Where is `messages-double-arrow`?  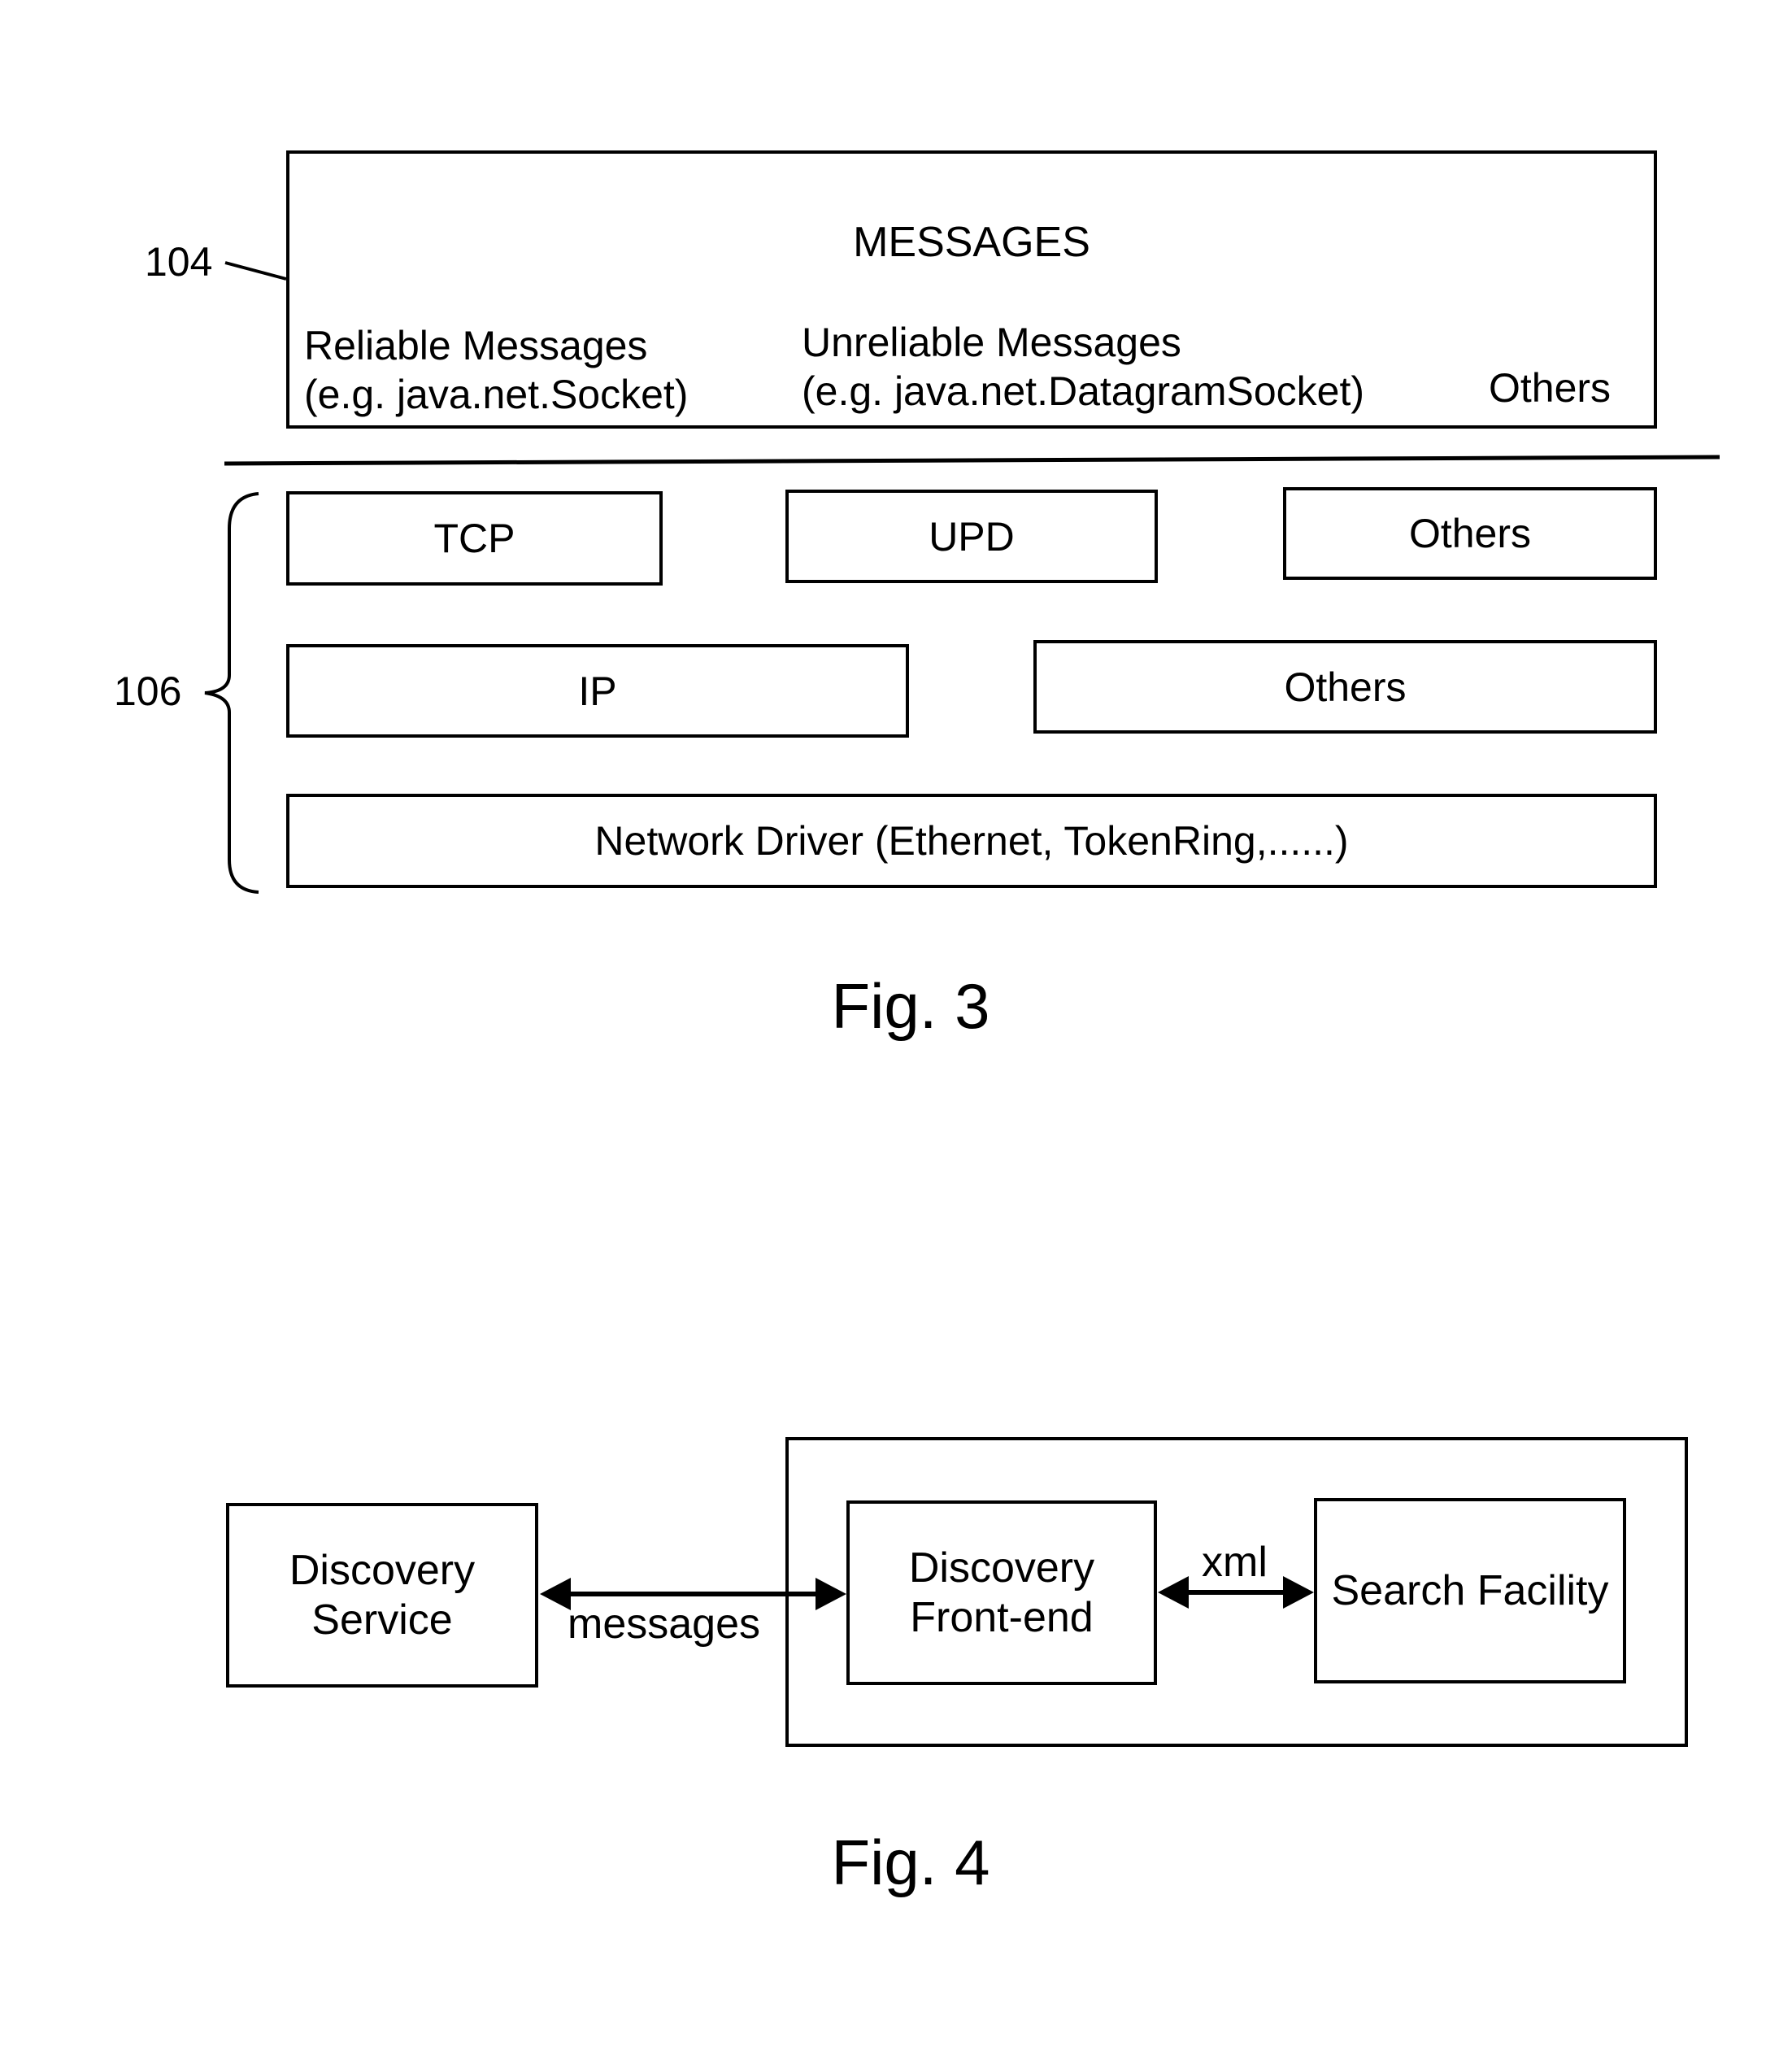
messages-double-arrow is located at coordinates (693, 1594).